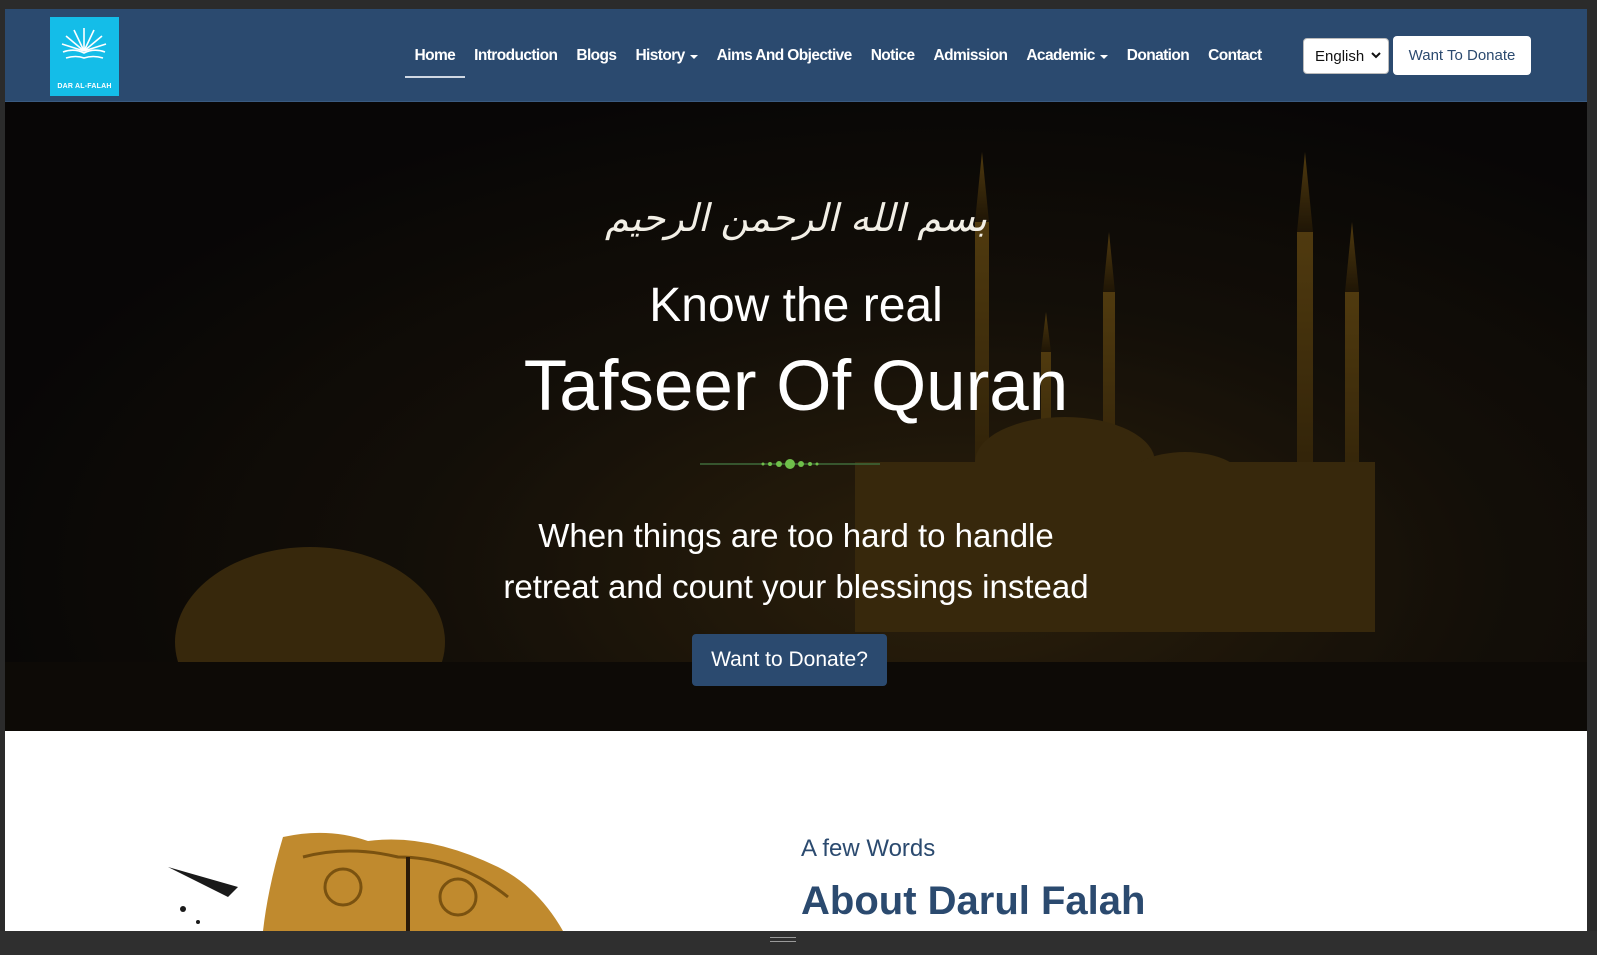 The image size is (1597, 955). I want to click on language-select: English, so click(1346, 56).